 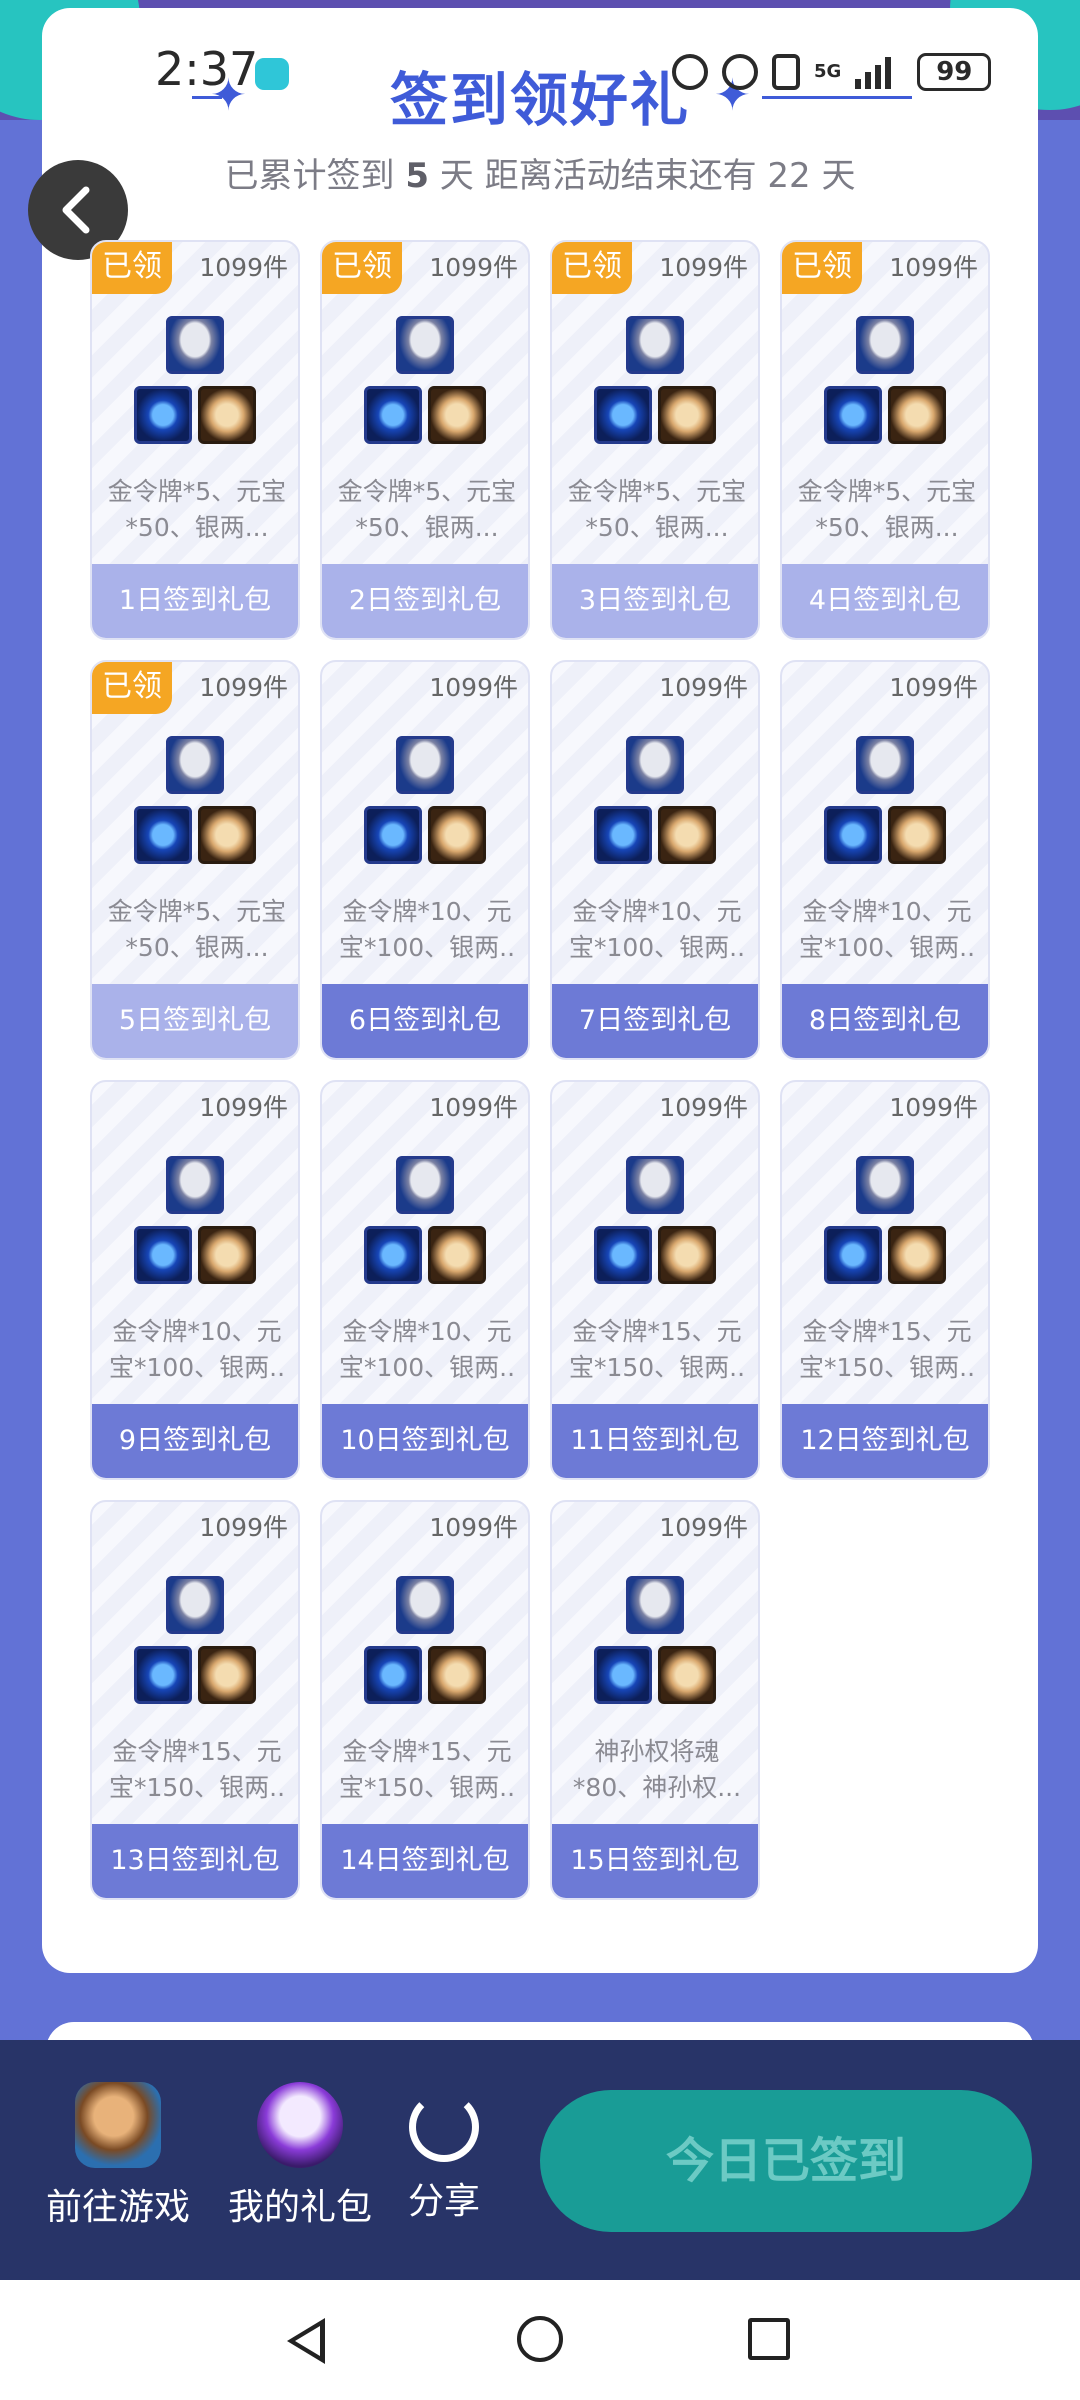 I want to click on gift-card-day-4: 已领 1099件 金令牌*5、元宝 *50、银两... 4日签到礼包, so click(x=885, y=440).